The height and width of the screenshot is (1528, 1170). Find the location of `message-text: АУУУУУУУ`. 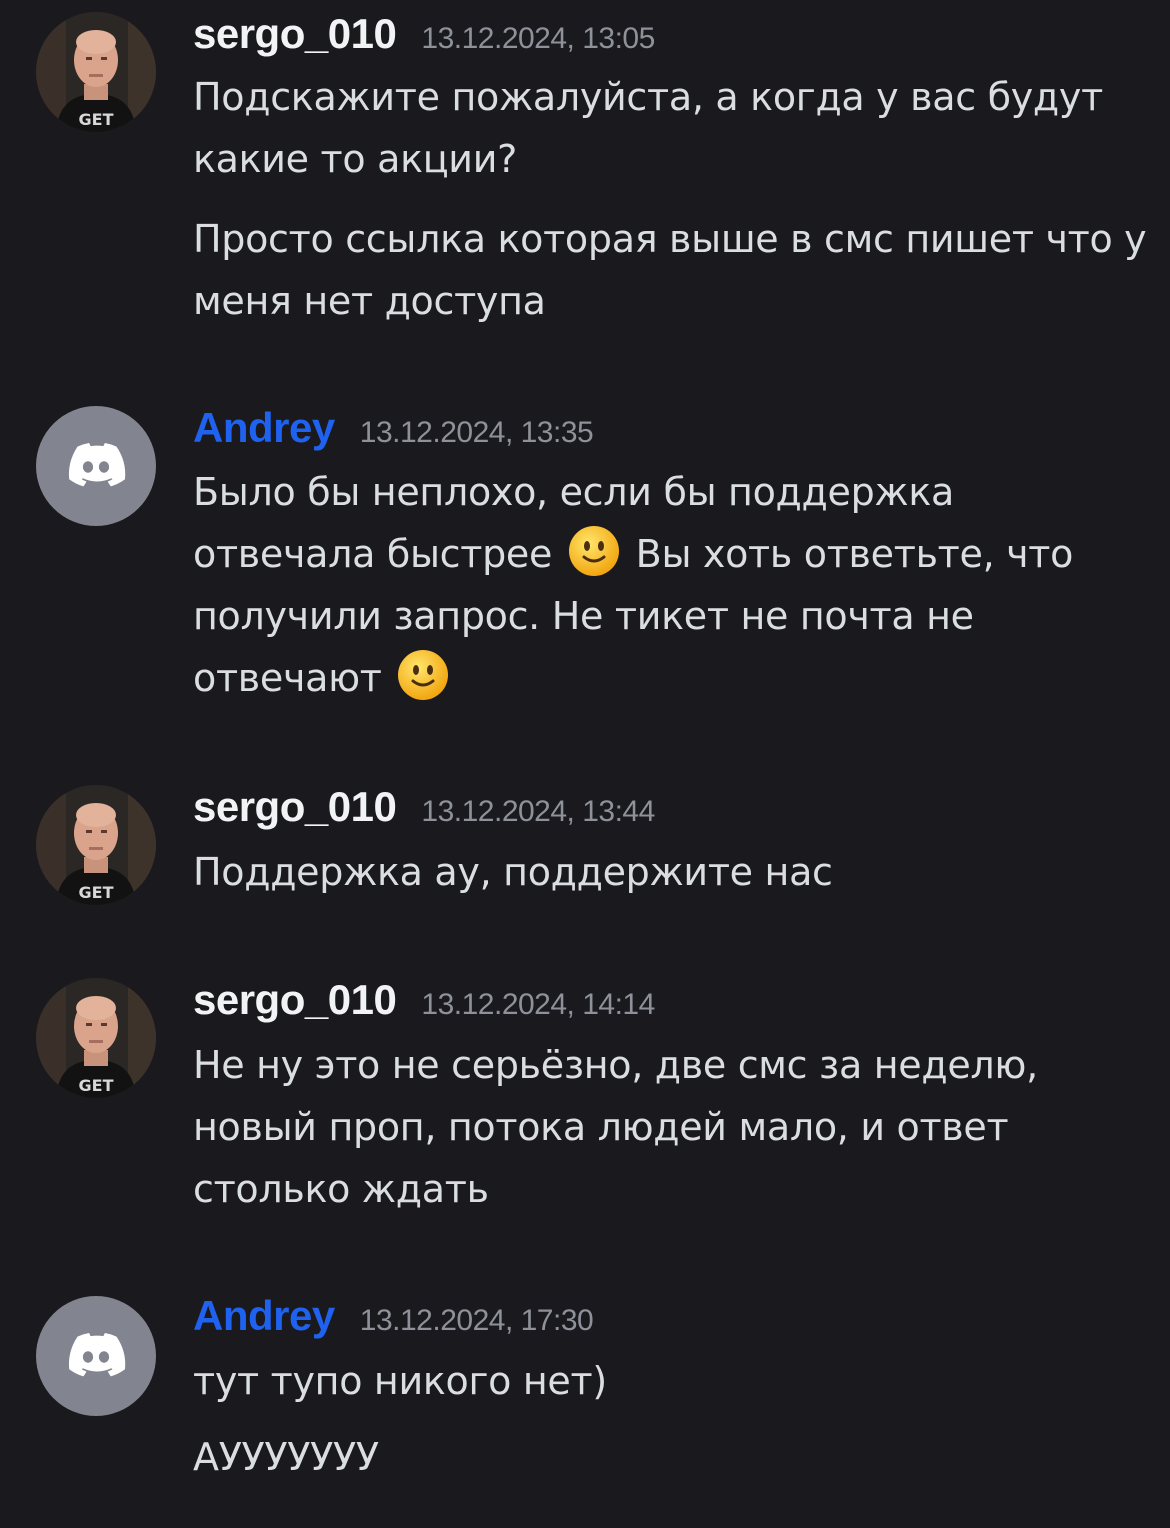

message-text: АУУУУУУУ is located at coordinates (286, 1457).